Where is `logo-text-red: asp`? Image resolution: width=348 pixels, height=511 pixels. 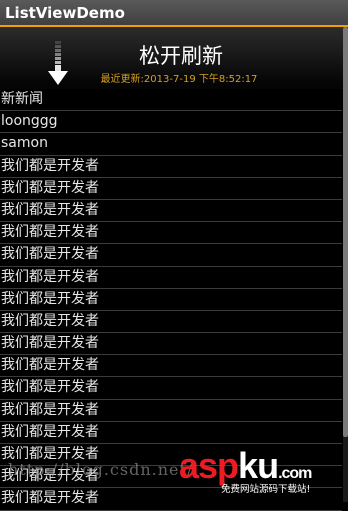 logo-text-red: asp is located at coordinates (209, 465).